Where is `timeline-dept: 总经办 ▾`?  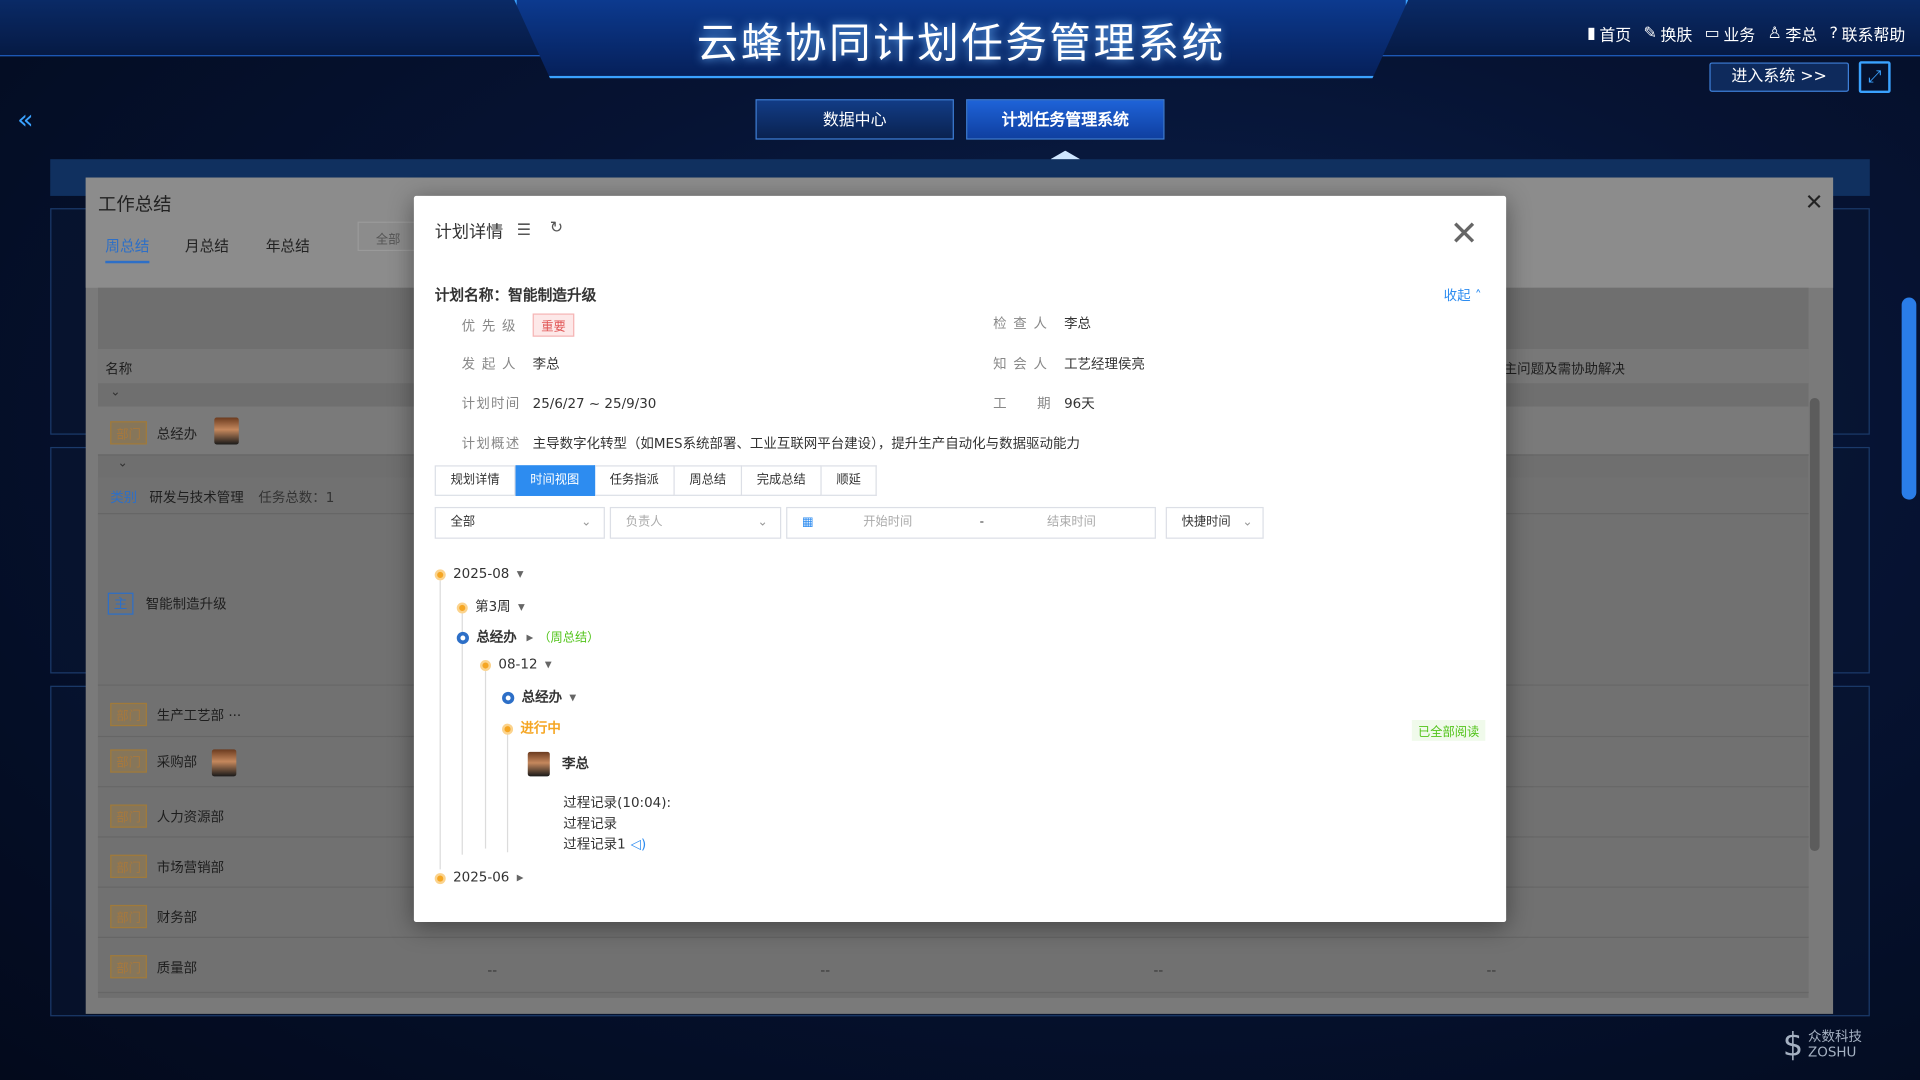
timeline-dept: 总经办 ▾ is located at coordinates (539, 697).